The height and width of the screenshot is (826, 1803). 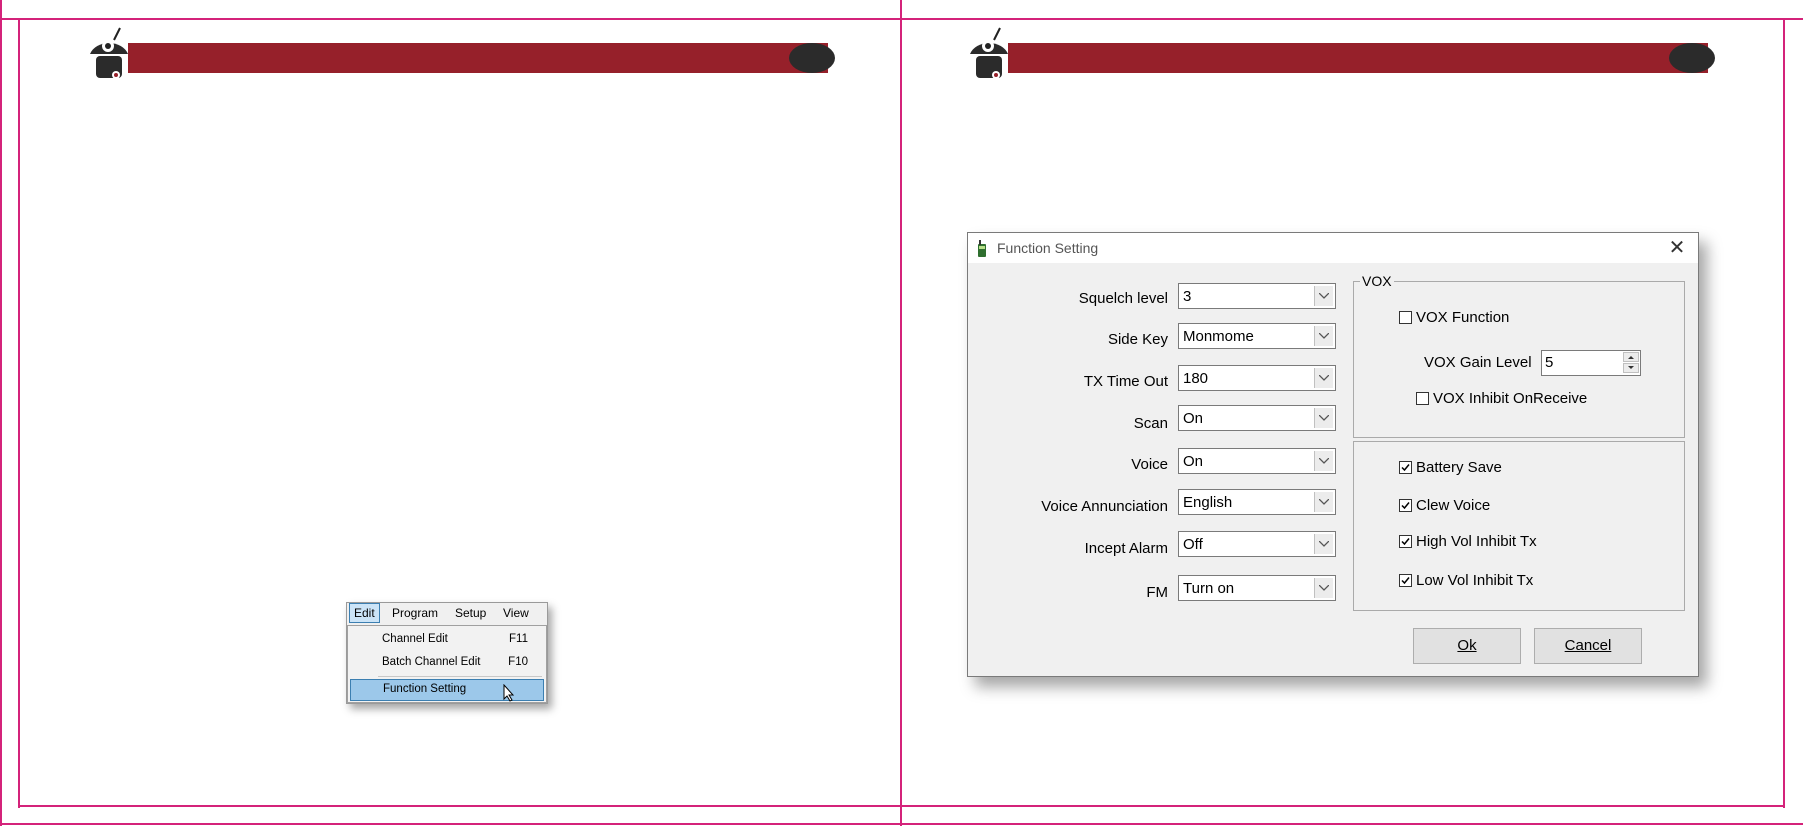 I want to click on spinner-up-icon, so click(x=1631, y=357).